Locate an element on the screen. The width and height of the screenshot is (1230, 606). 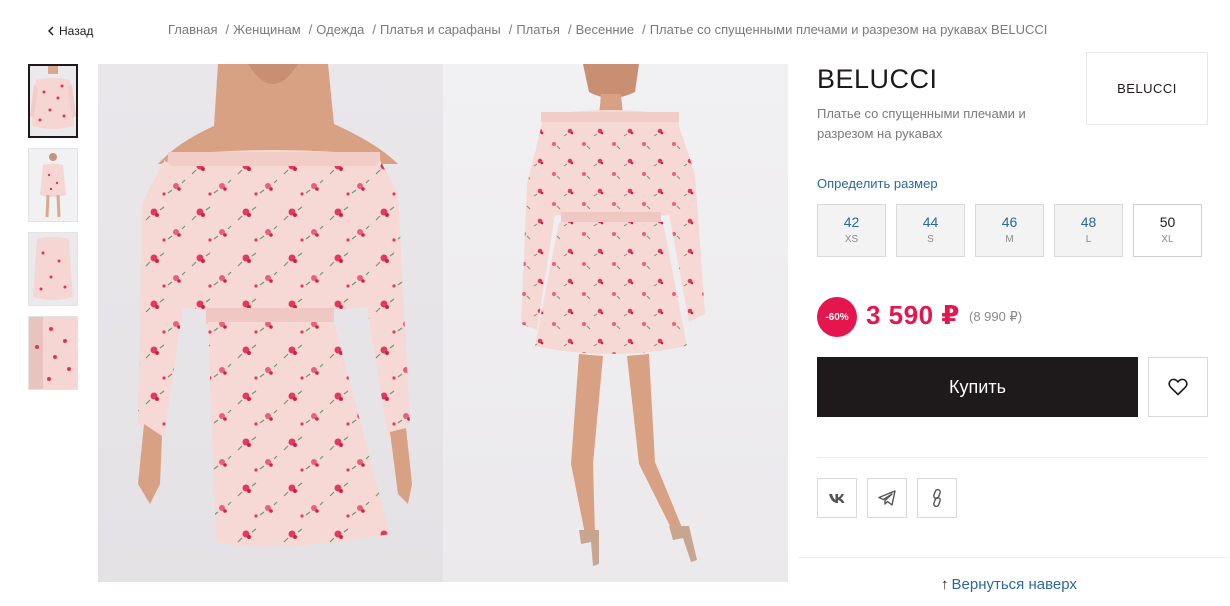
breadcrumb-item-clothing: Одежда is located at coordinates (340, 29).